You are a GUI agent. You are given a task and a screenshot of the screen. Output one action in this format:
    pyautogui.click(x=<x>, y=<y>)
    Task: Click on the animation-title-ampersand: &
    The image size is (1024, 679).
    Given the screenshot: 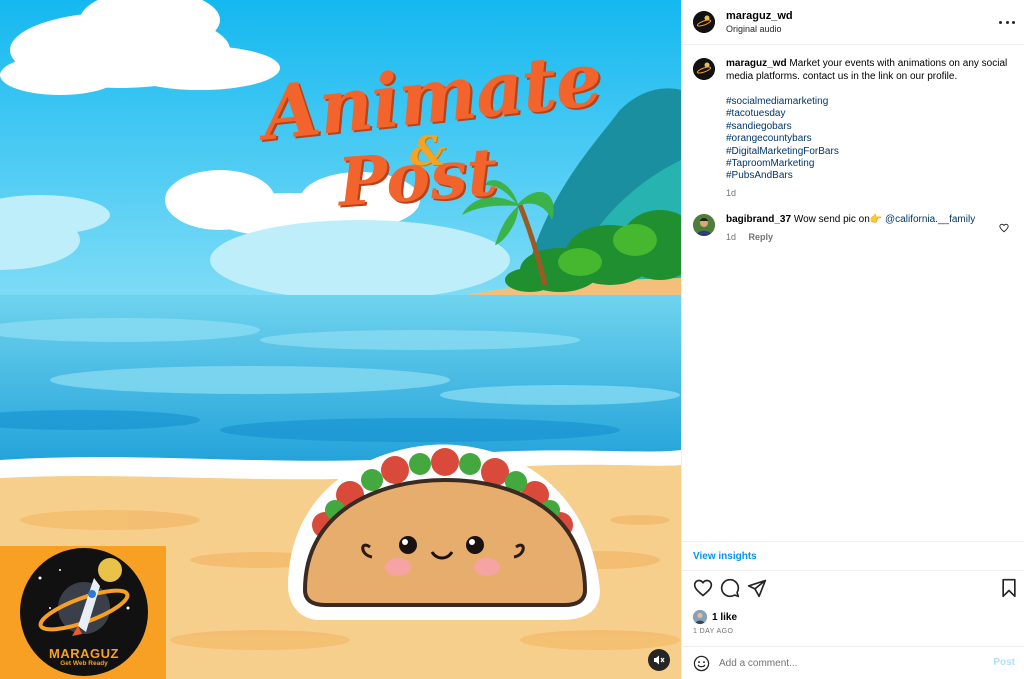 What is the action you would take?
    pyautogui.click(x=428, y=151)
    